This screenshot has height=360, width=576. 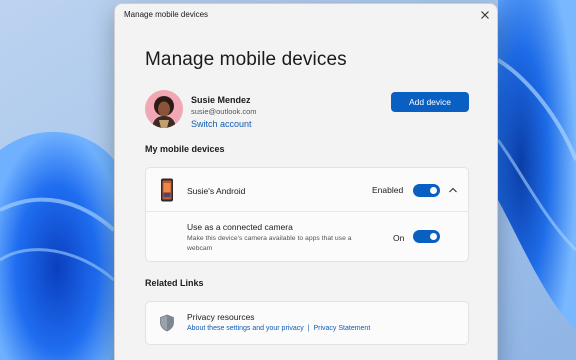 What do you see at coordinates (221, 124) in the screenshot?
I see `switch-account-link: Switch account` at bounding box center [221, 124].